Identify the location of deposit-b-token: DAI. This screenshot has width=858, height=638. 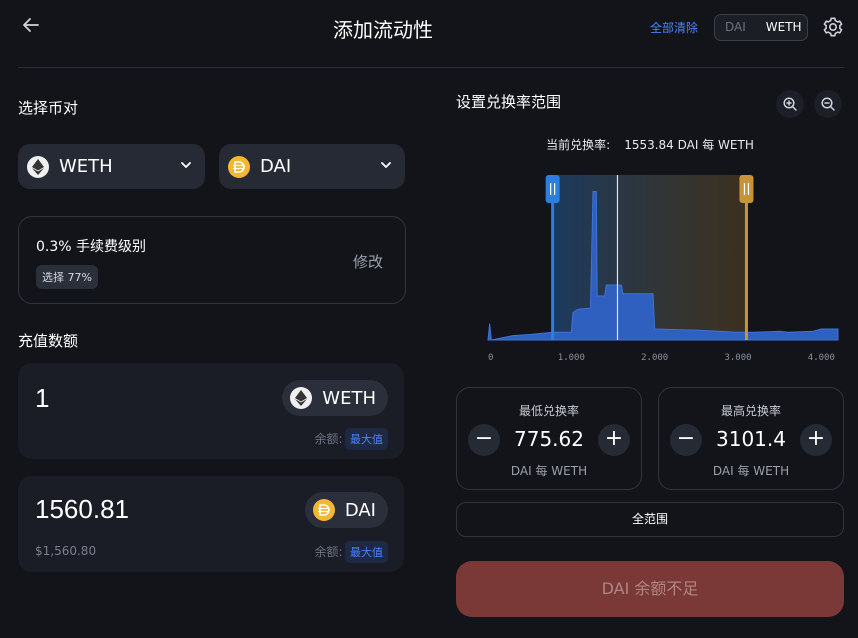
(346, 510).